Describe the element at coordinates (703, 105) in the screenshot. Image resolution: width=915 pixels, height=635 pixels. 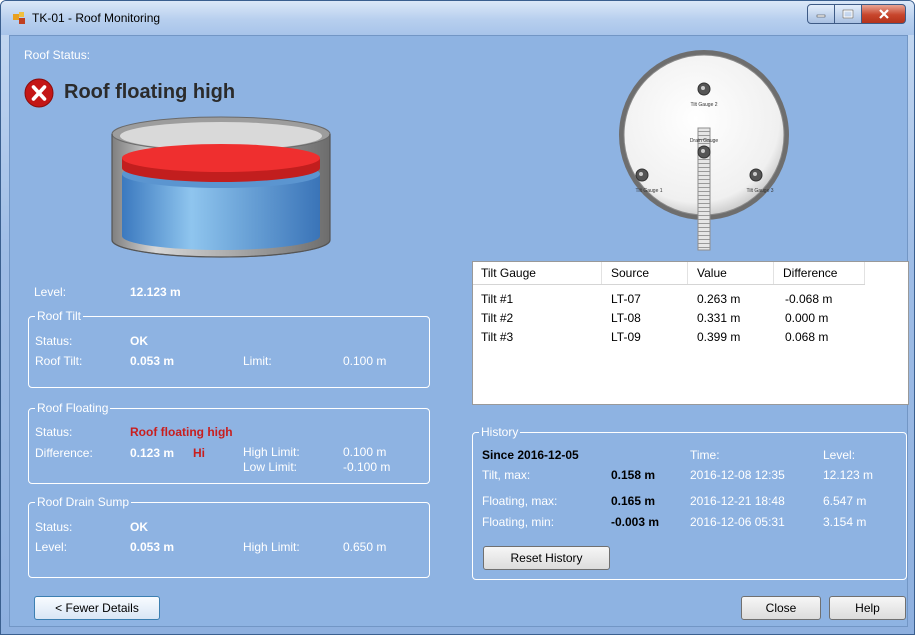
I see `tilt-gauge-2-label: Tilt Gauge 2` at that location.